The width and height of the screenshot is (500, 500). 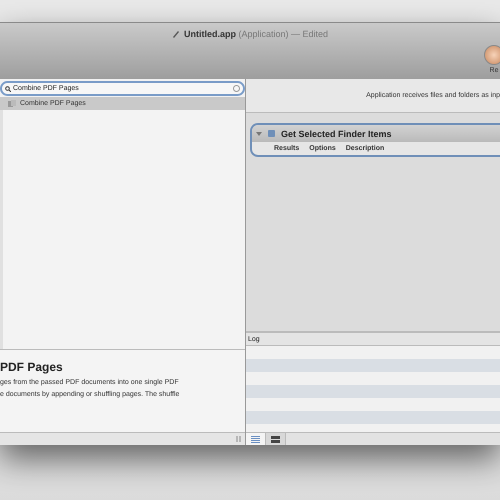 I want to click on resize-grip-icon, so click(x=238, y=439).